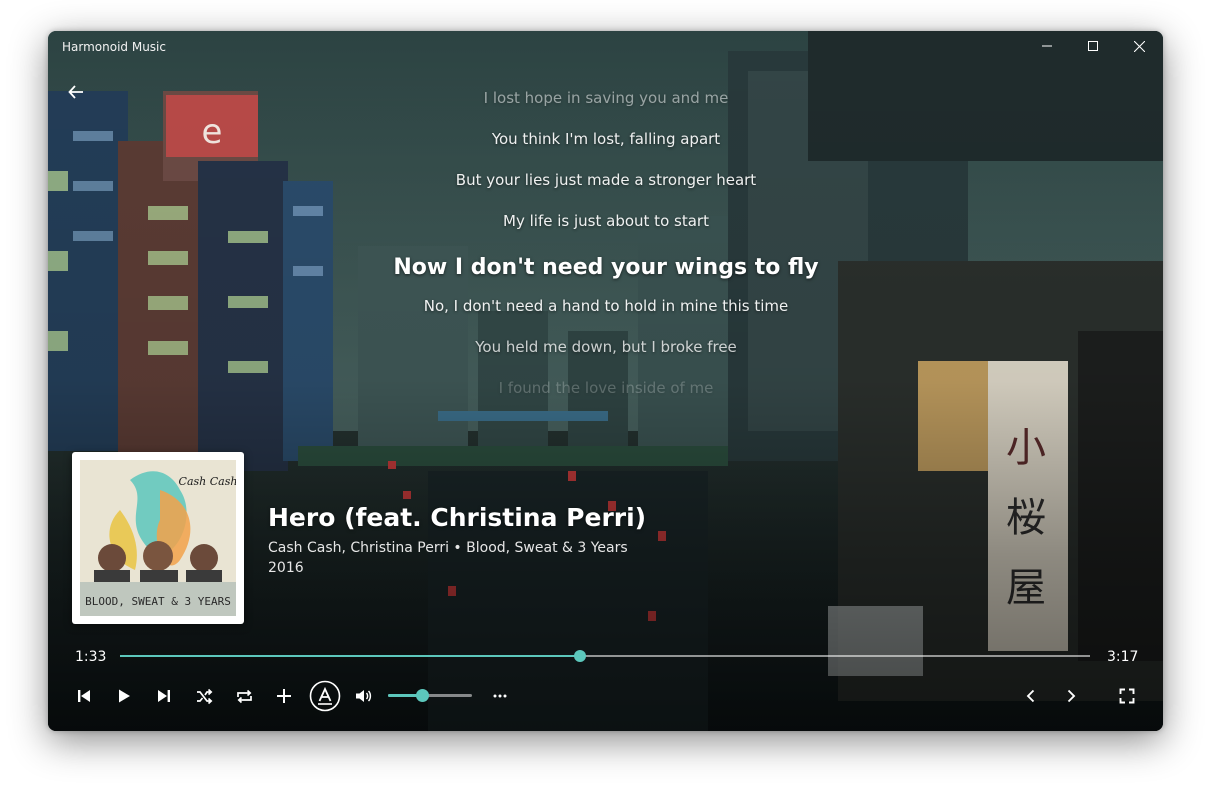 This screenshot has height=812, width=1211. I want to click on add-icon, so click(284, 696).